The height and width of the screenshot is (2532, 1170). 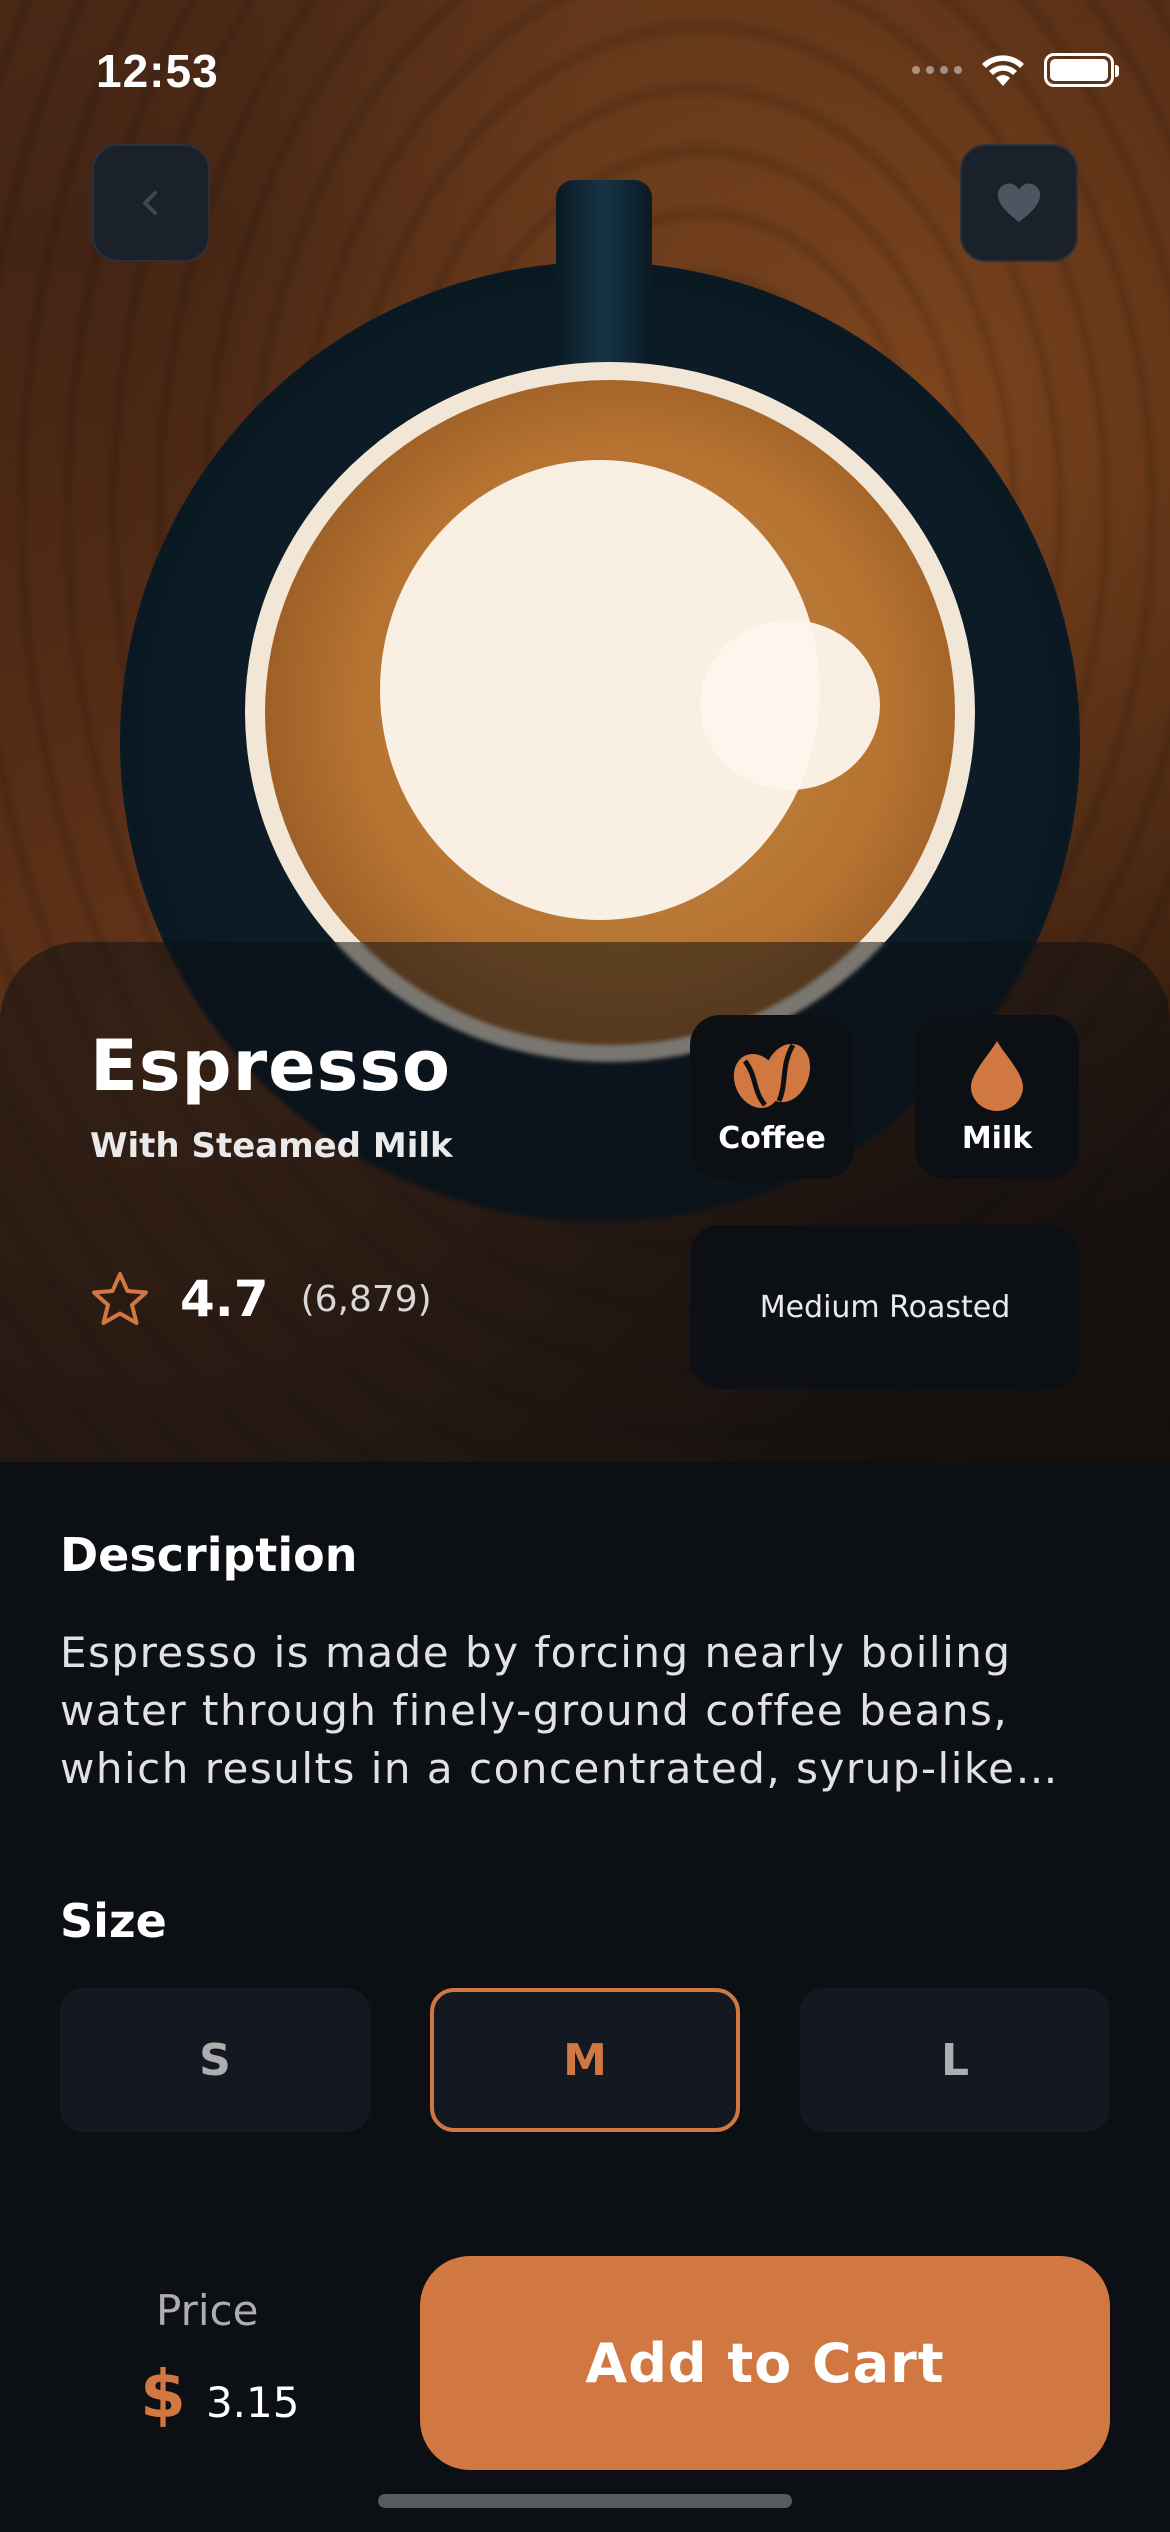 What do you see at coordinates (604, 280) in the screenshot?
I see `cup-handle` at bounding box center [604, 280].